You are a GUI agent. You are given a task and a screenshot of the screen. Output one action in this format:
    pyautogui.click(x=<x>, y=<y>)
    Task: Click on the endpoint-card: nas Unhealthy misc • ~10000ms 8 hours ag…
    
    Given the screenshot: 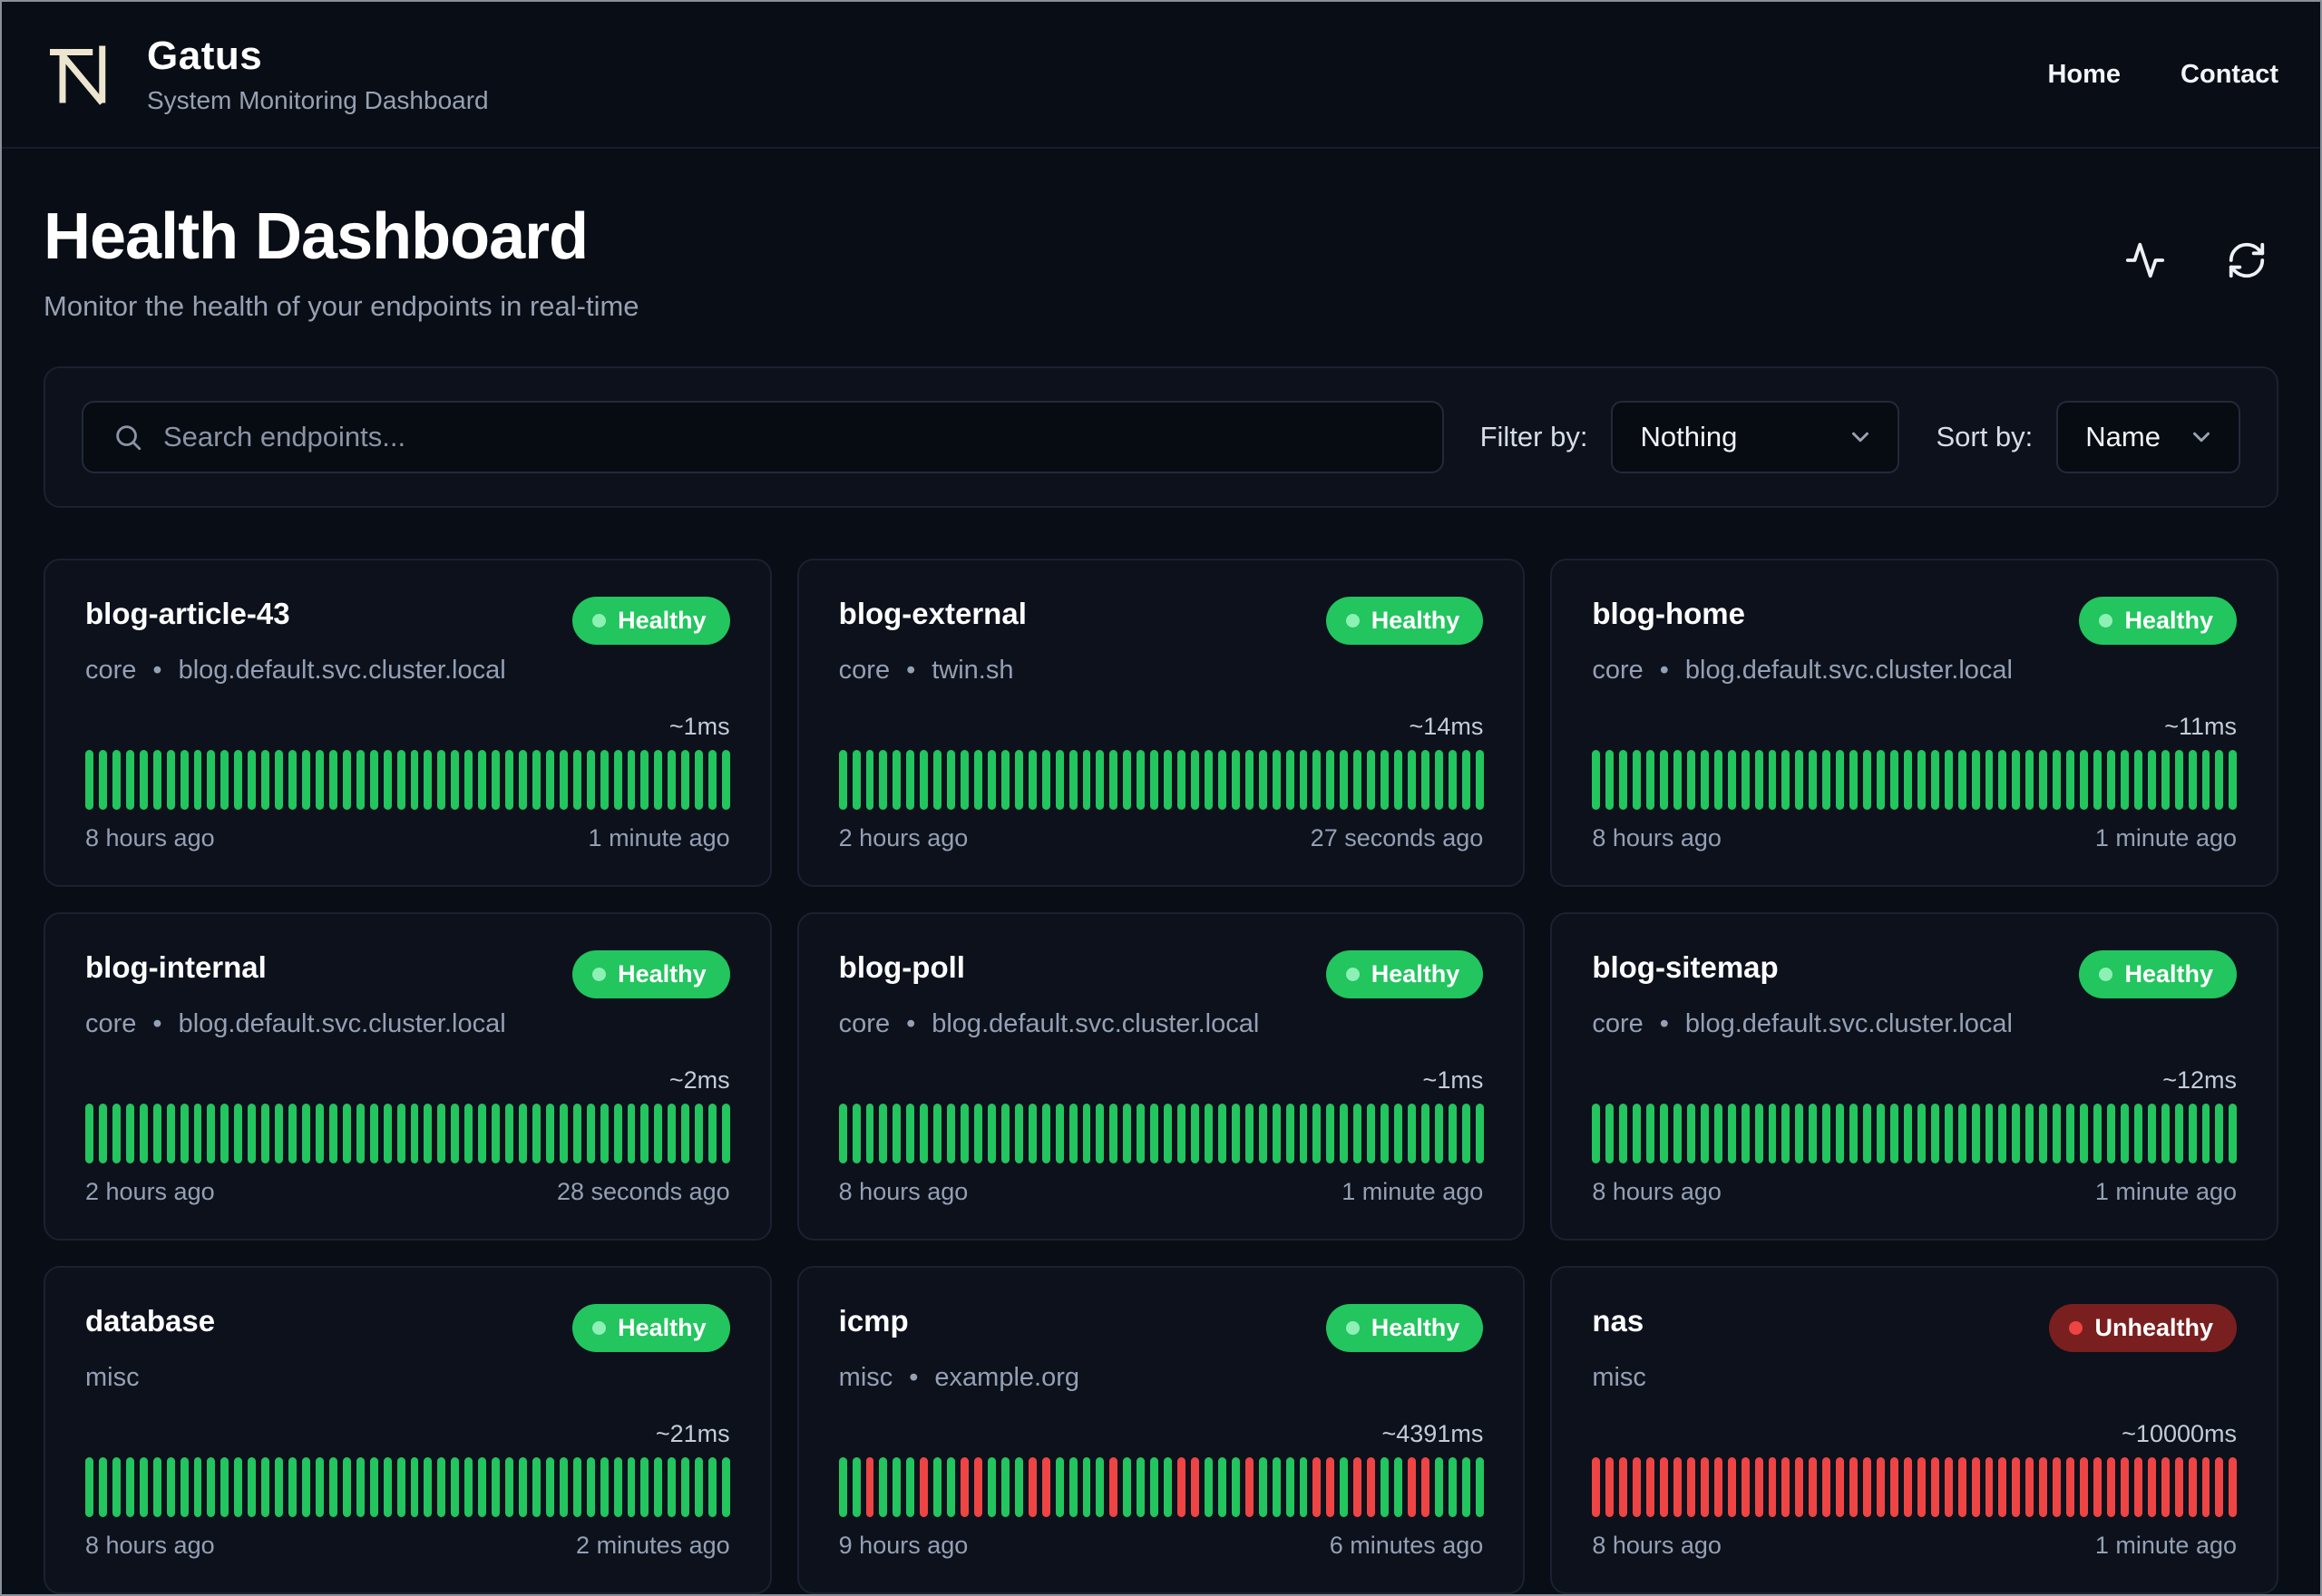 What is the action you would take?
    pyautogui.click(x=1914, y=1430)
    